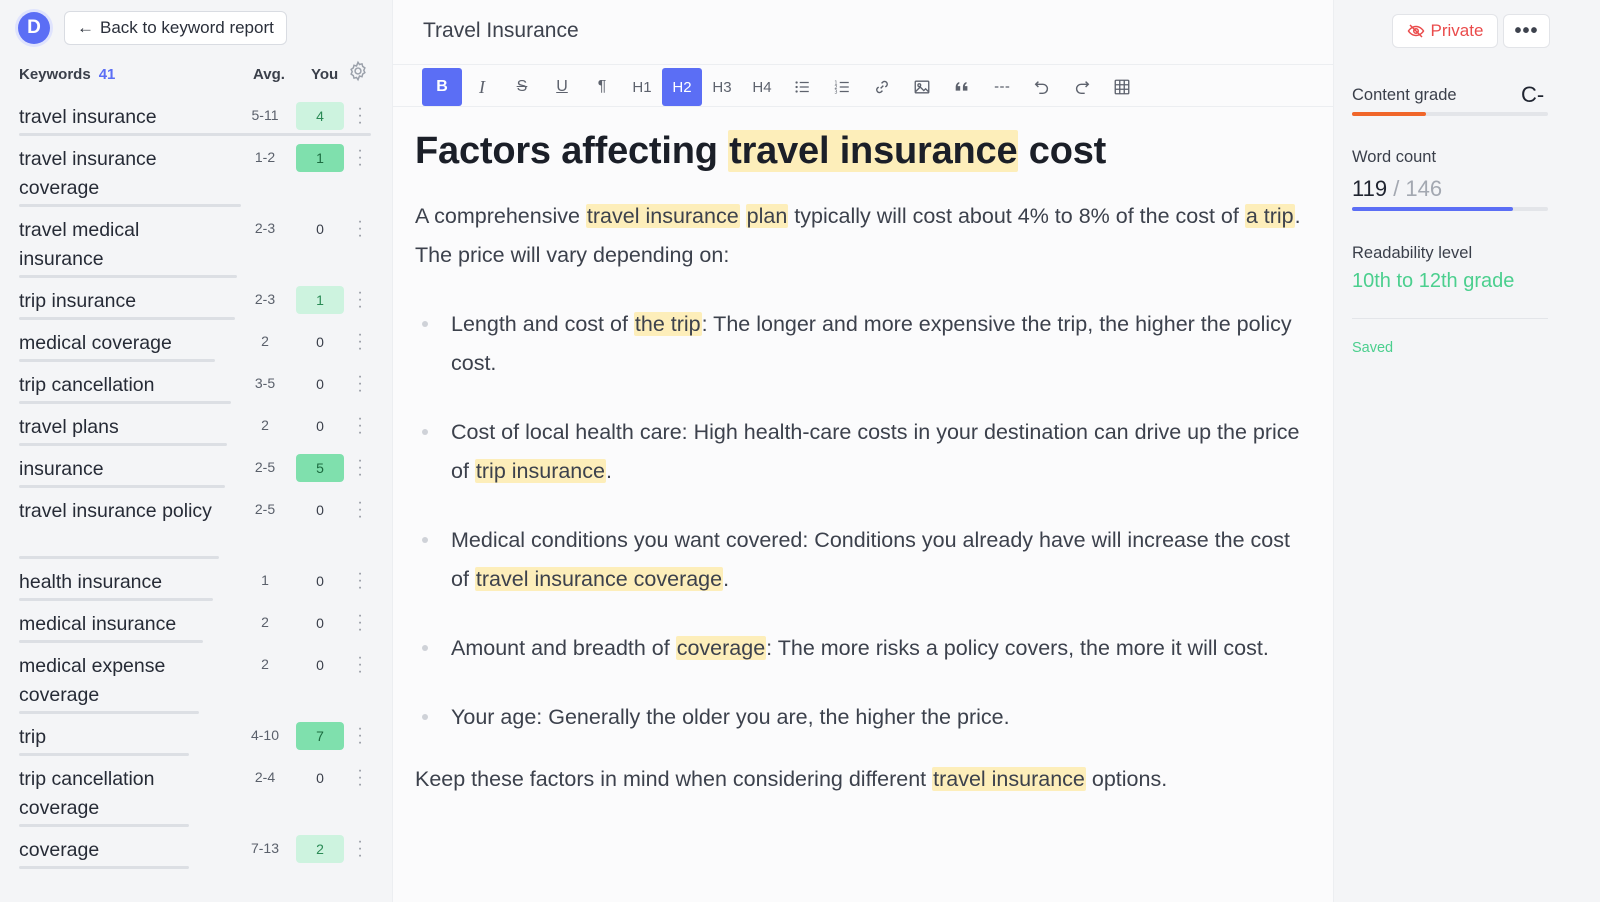 The height and width of the screenshot is (902, 1600). What do you see at coordinates (862, 151) in the screenshot?
I see `document-heading: Factors affecting travel insurance cost` at bounding box center [862, 151].